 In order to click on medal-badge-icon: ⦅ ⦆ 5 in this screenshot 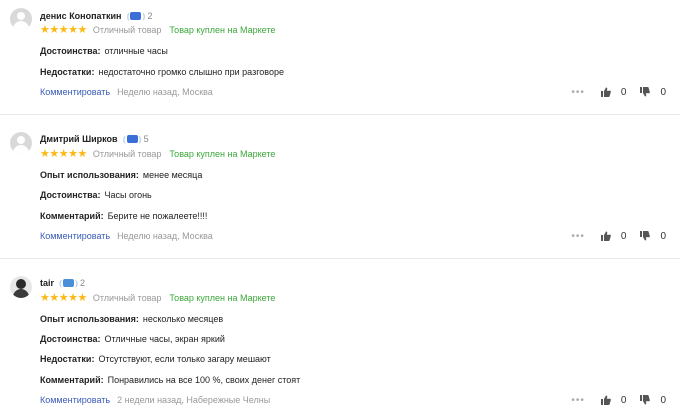, I will do `click(136, 139)`.